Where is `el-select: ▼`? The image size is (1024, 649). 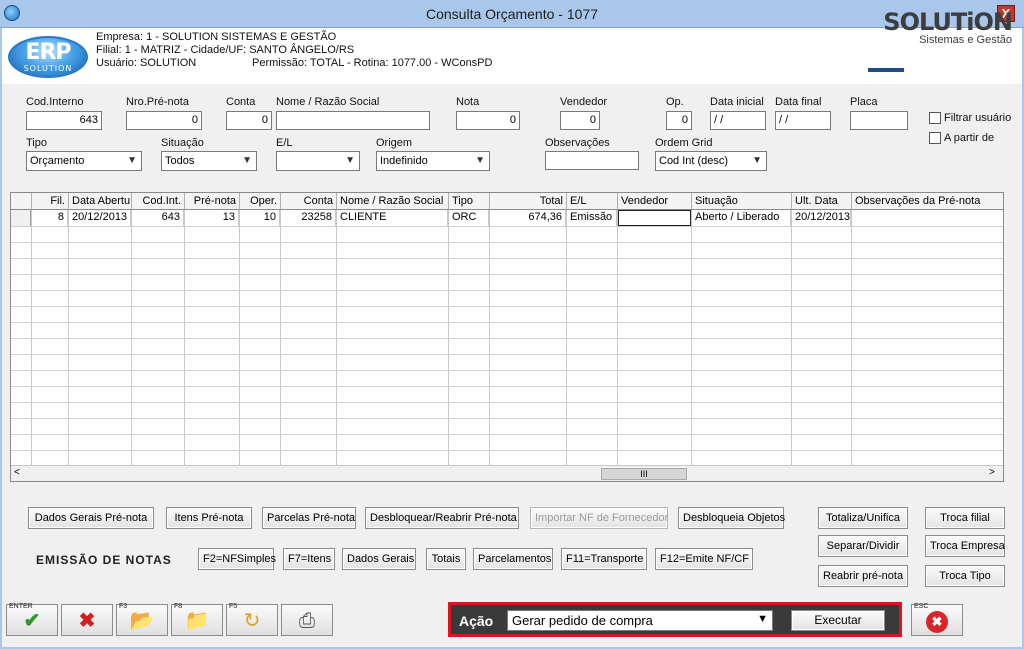
el-select: ▼ is located at coordinates (318, 161).